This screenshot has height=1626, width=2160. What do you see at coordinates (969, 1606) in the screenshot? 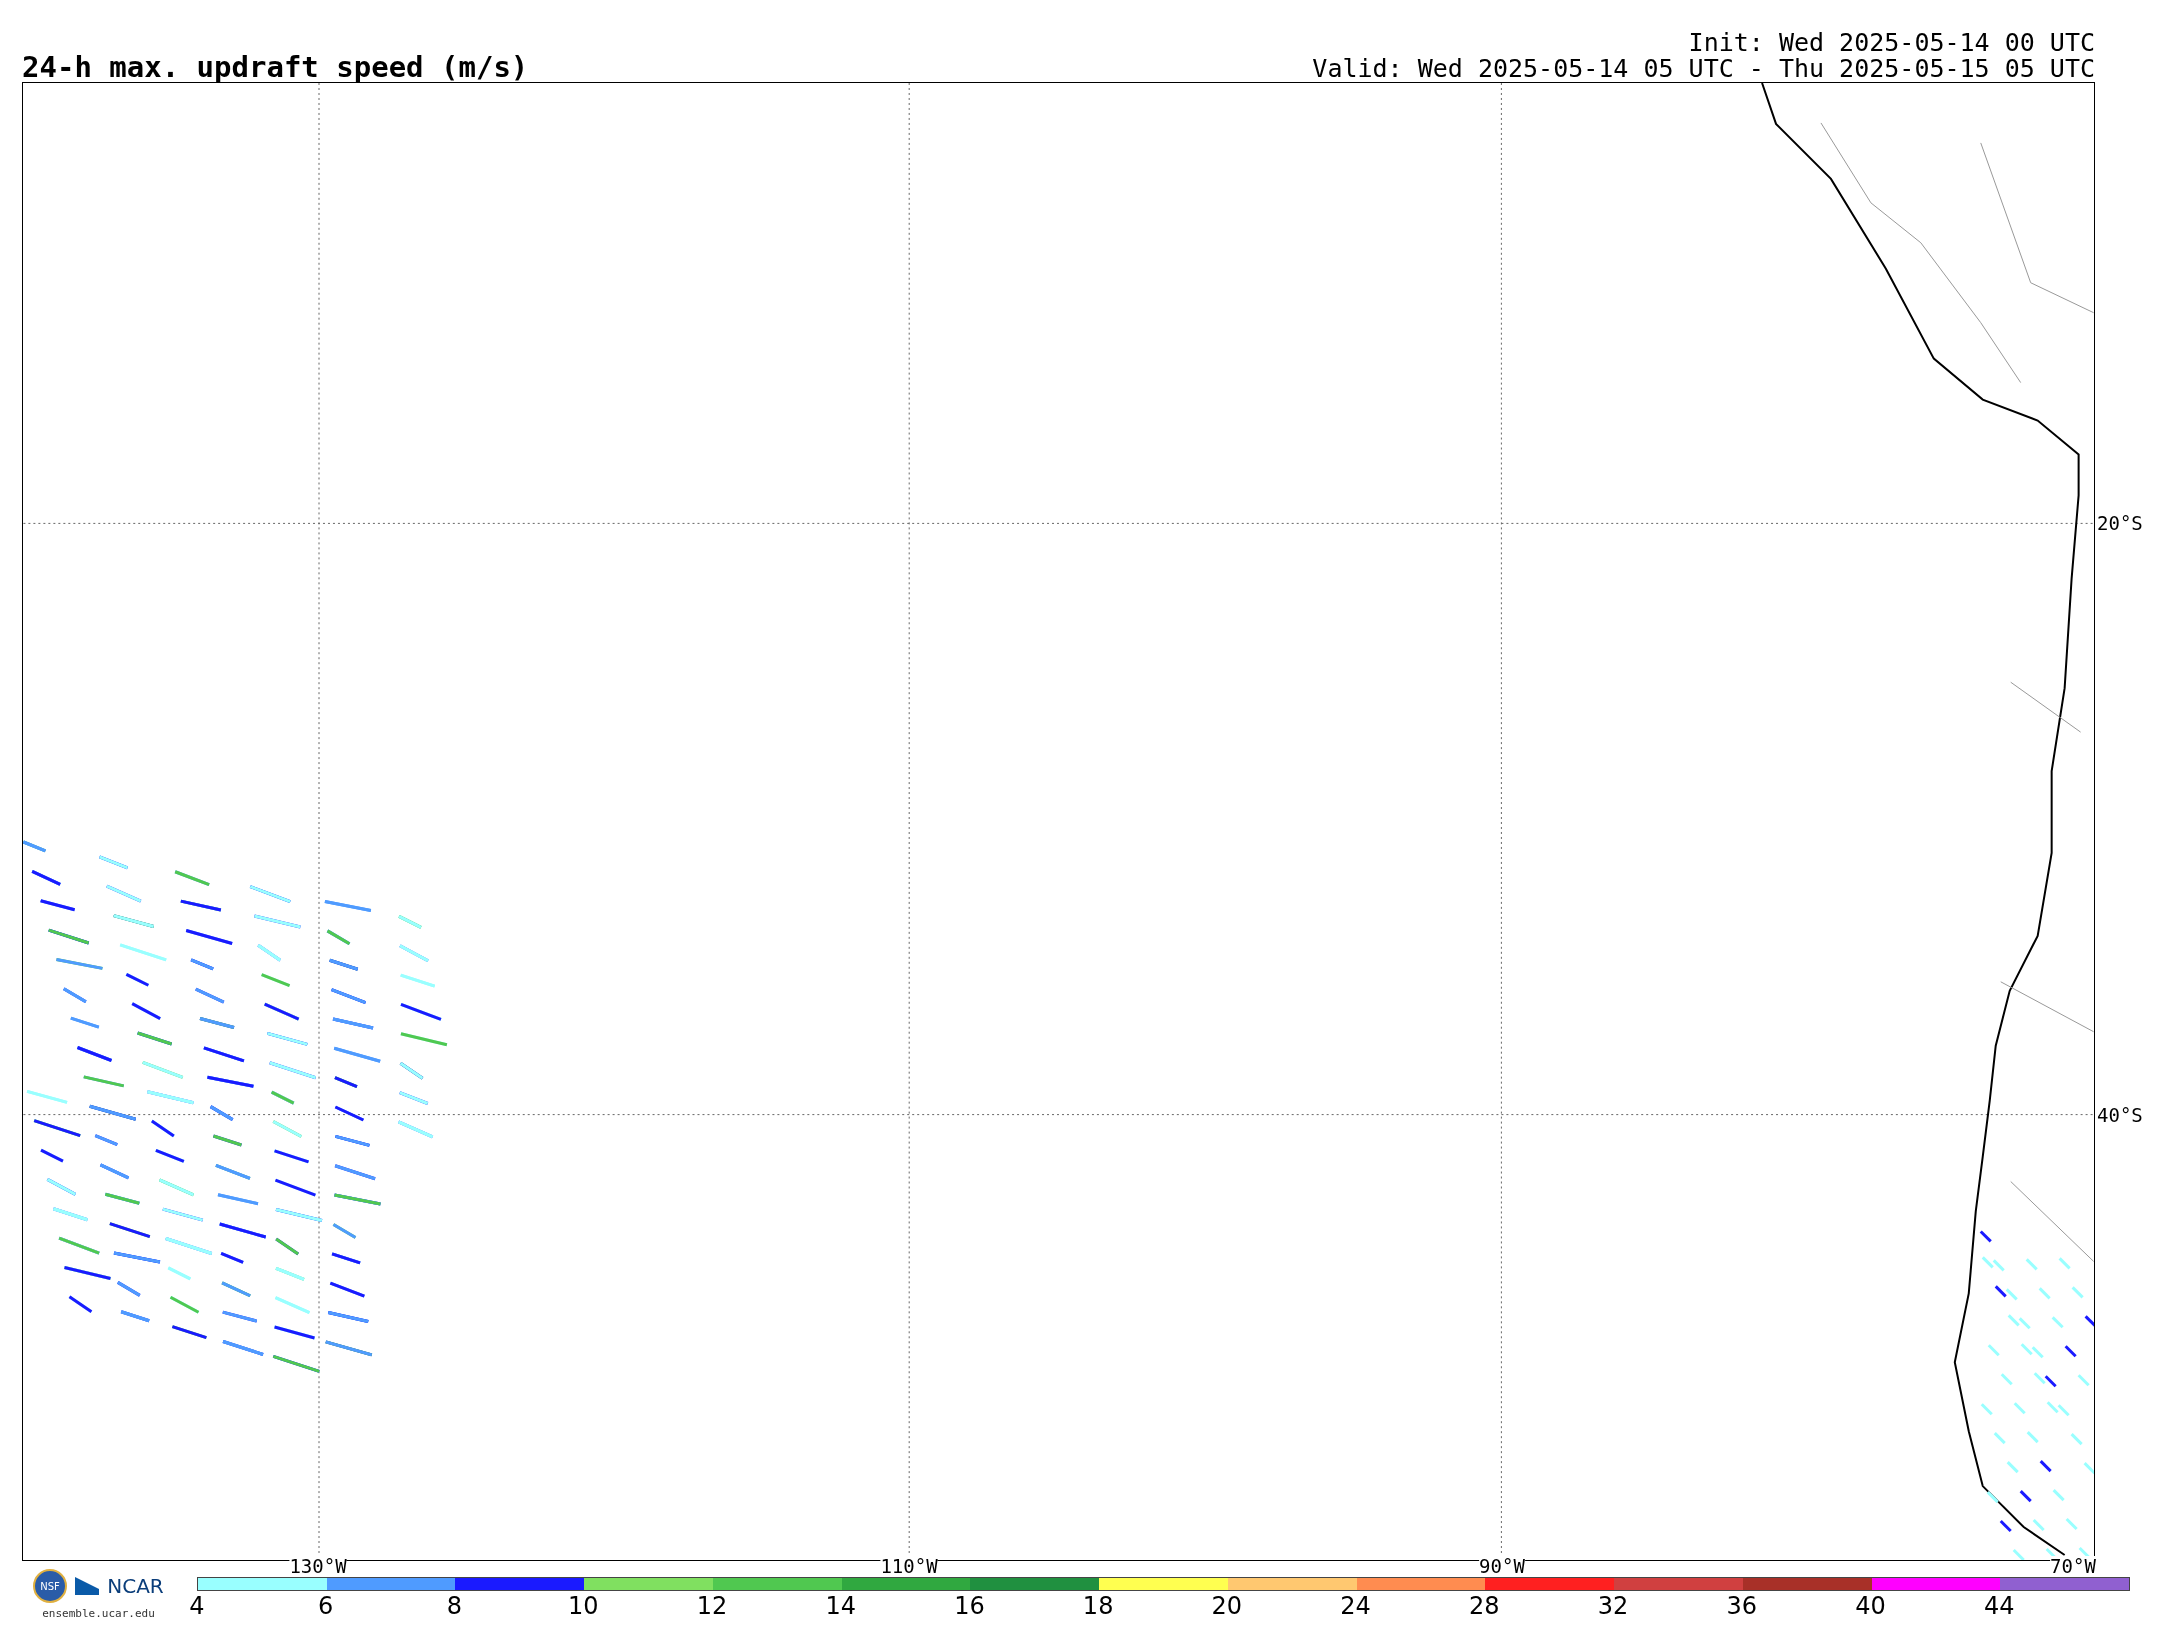
I see `colorbar-tick-label: 16` at bounding box center [969, 1606].